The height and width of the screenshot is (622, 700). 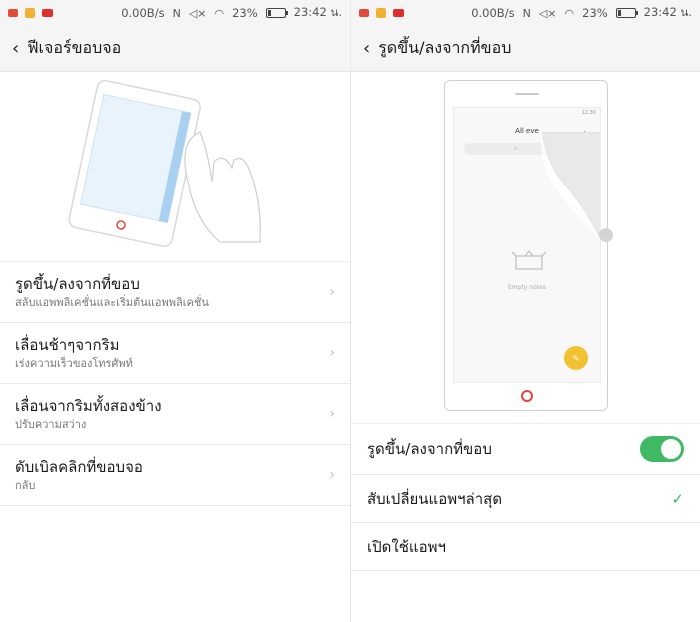 I want to click on setting-title: เลื่อนจากริมทั้งสองข้าง, so click(x=88, y=406).